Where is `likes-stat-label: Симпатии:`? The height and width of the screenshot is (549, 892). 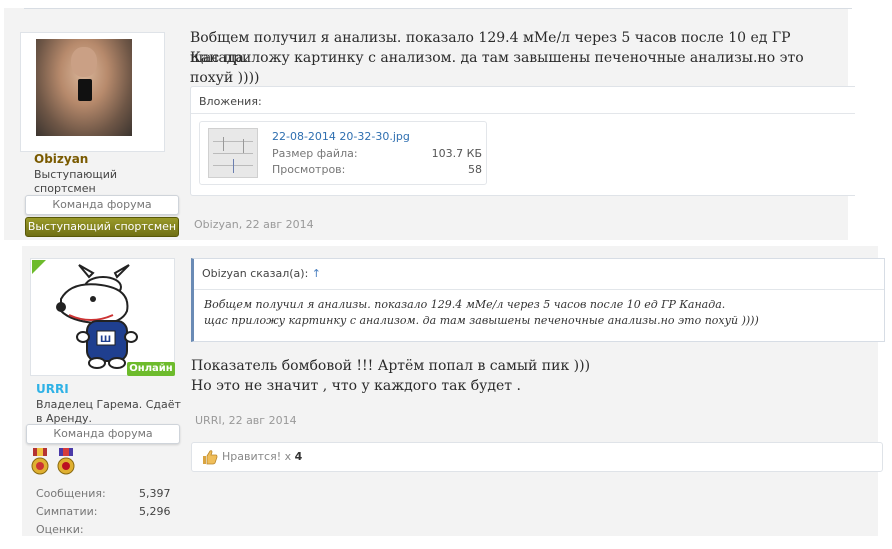
likes-stat-label: Симпатии: is located at coordinates (67, 511).